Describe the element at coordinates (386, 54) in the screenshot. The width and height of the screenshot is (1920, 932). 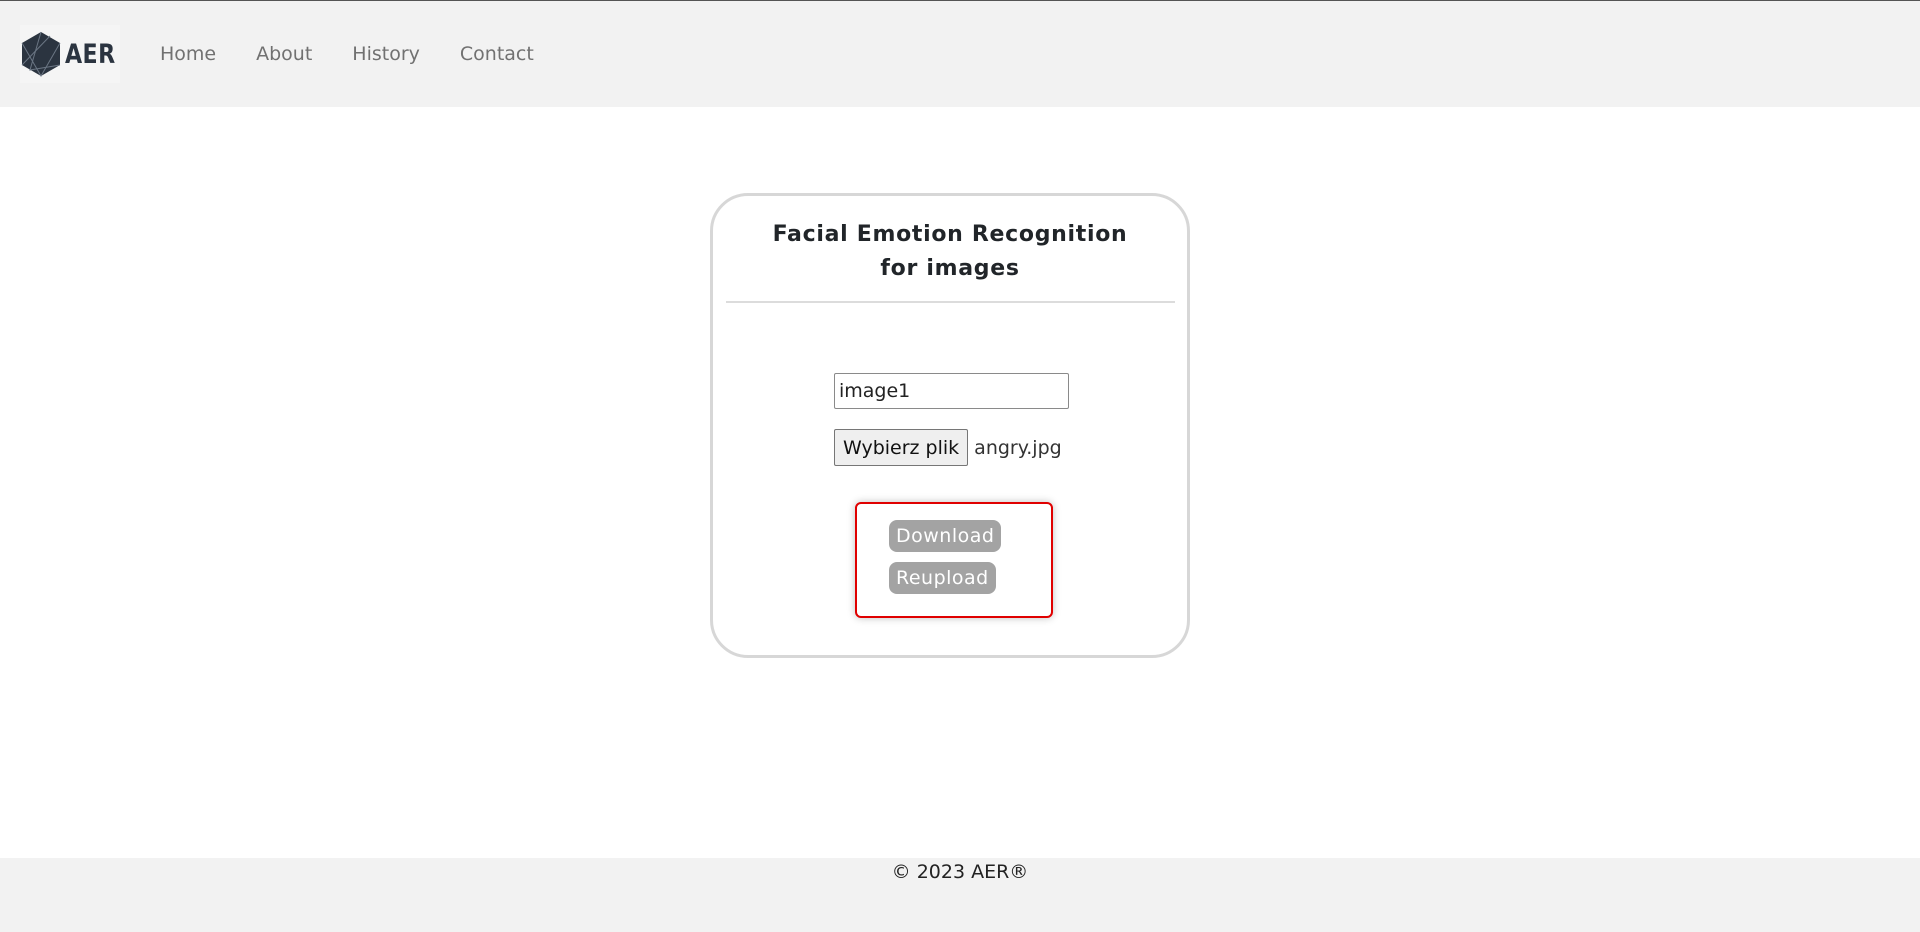
I see `nav-link-history: History` at that location.